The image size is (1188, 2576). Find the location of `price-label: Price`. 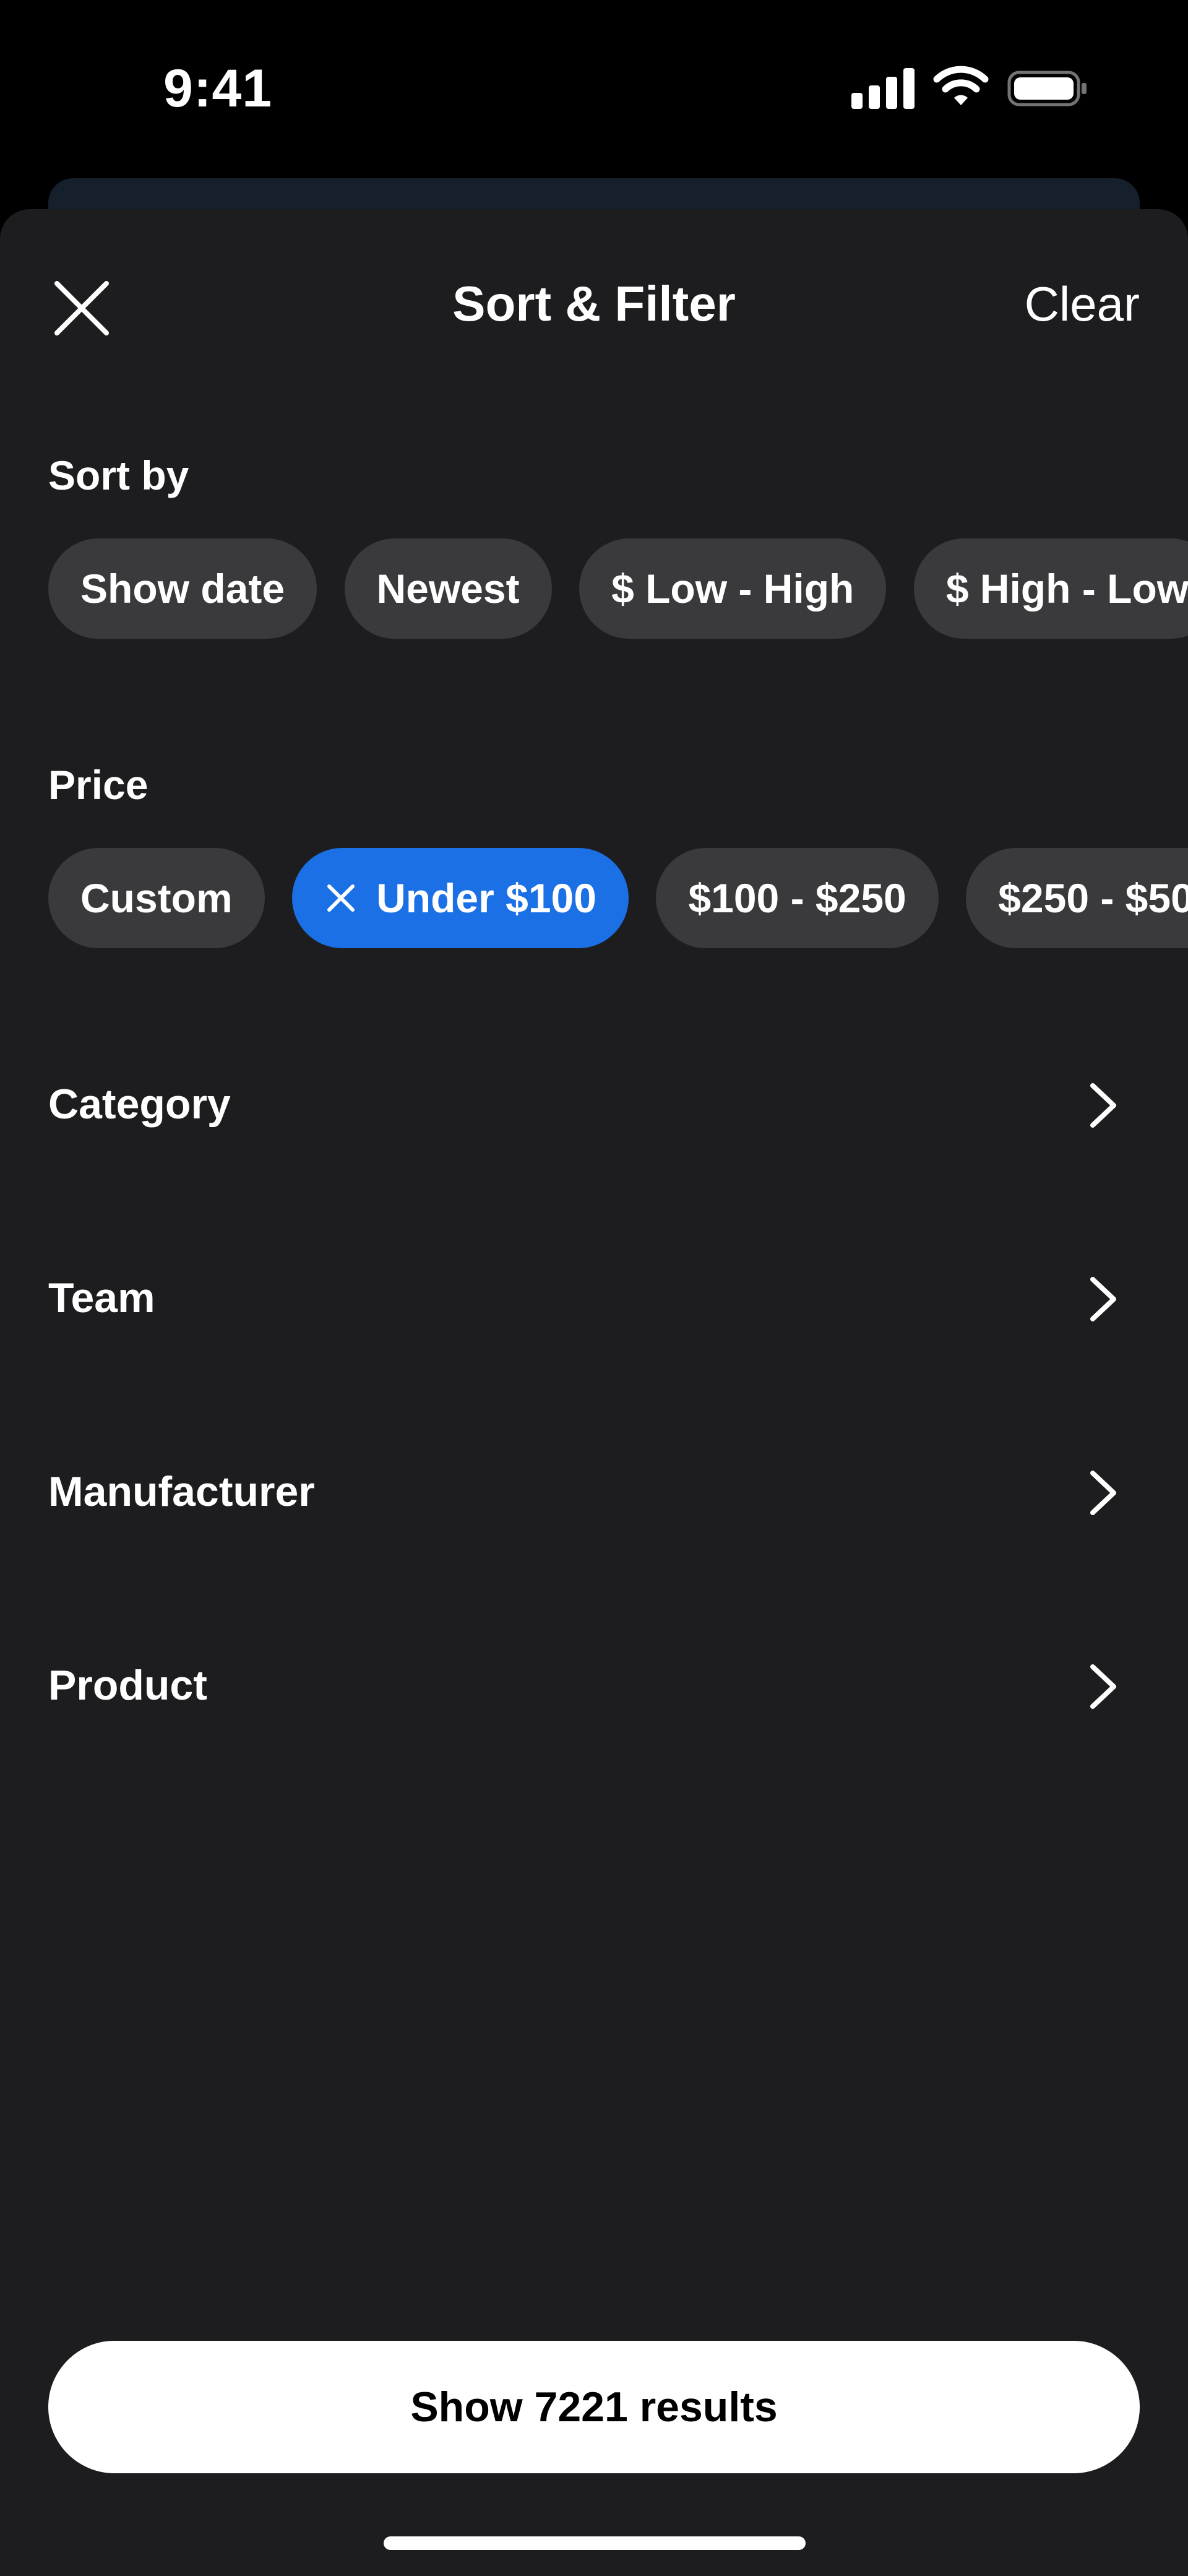

price-label: Price is located at coordinates (98, 785).